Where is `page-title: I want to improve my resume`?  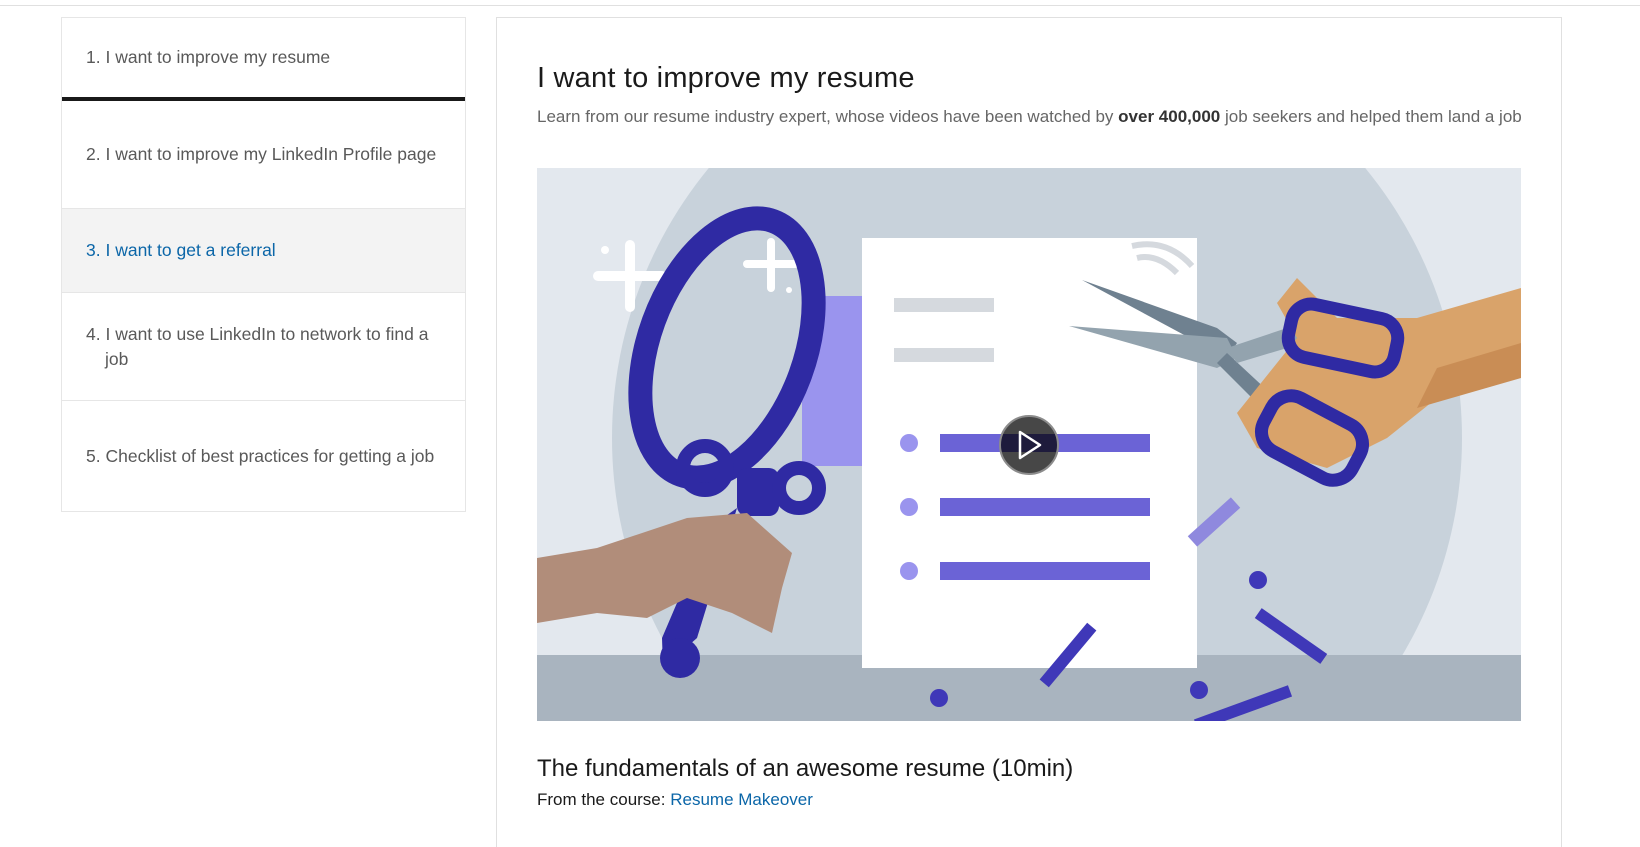
page-title: I want to improve my resume is located at coordinates (726, 78).